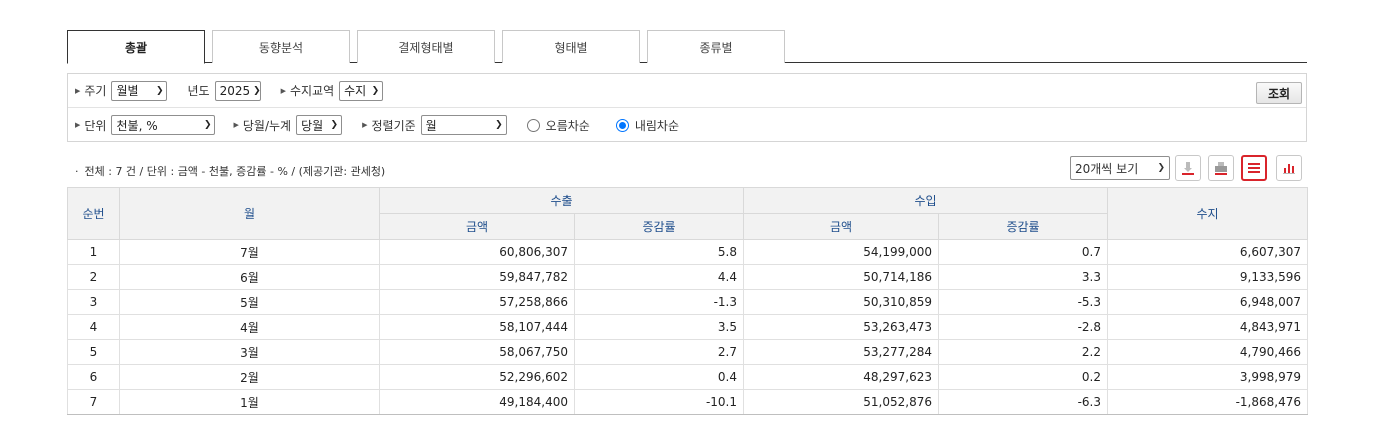 The height and width of the screenshot is (435, 1375). What do you see at coordinates (91, 91) in the screenshot?
I see `period-label: ▶ 주기` at bounding box center [91, 91].